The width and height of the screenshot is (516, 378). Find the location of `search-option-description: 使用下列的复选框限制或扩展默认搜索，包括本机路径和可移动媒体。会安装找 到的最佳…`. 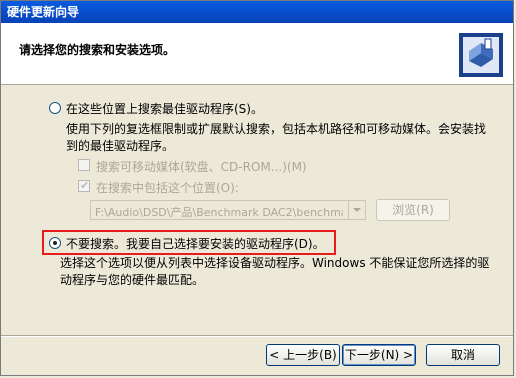

search-option-description: 使用下列的复选框限制或扩展默认搜索，包括本机路径和可移动媒体。会安装找 到的最佳… is located at coordinates (276, 138).